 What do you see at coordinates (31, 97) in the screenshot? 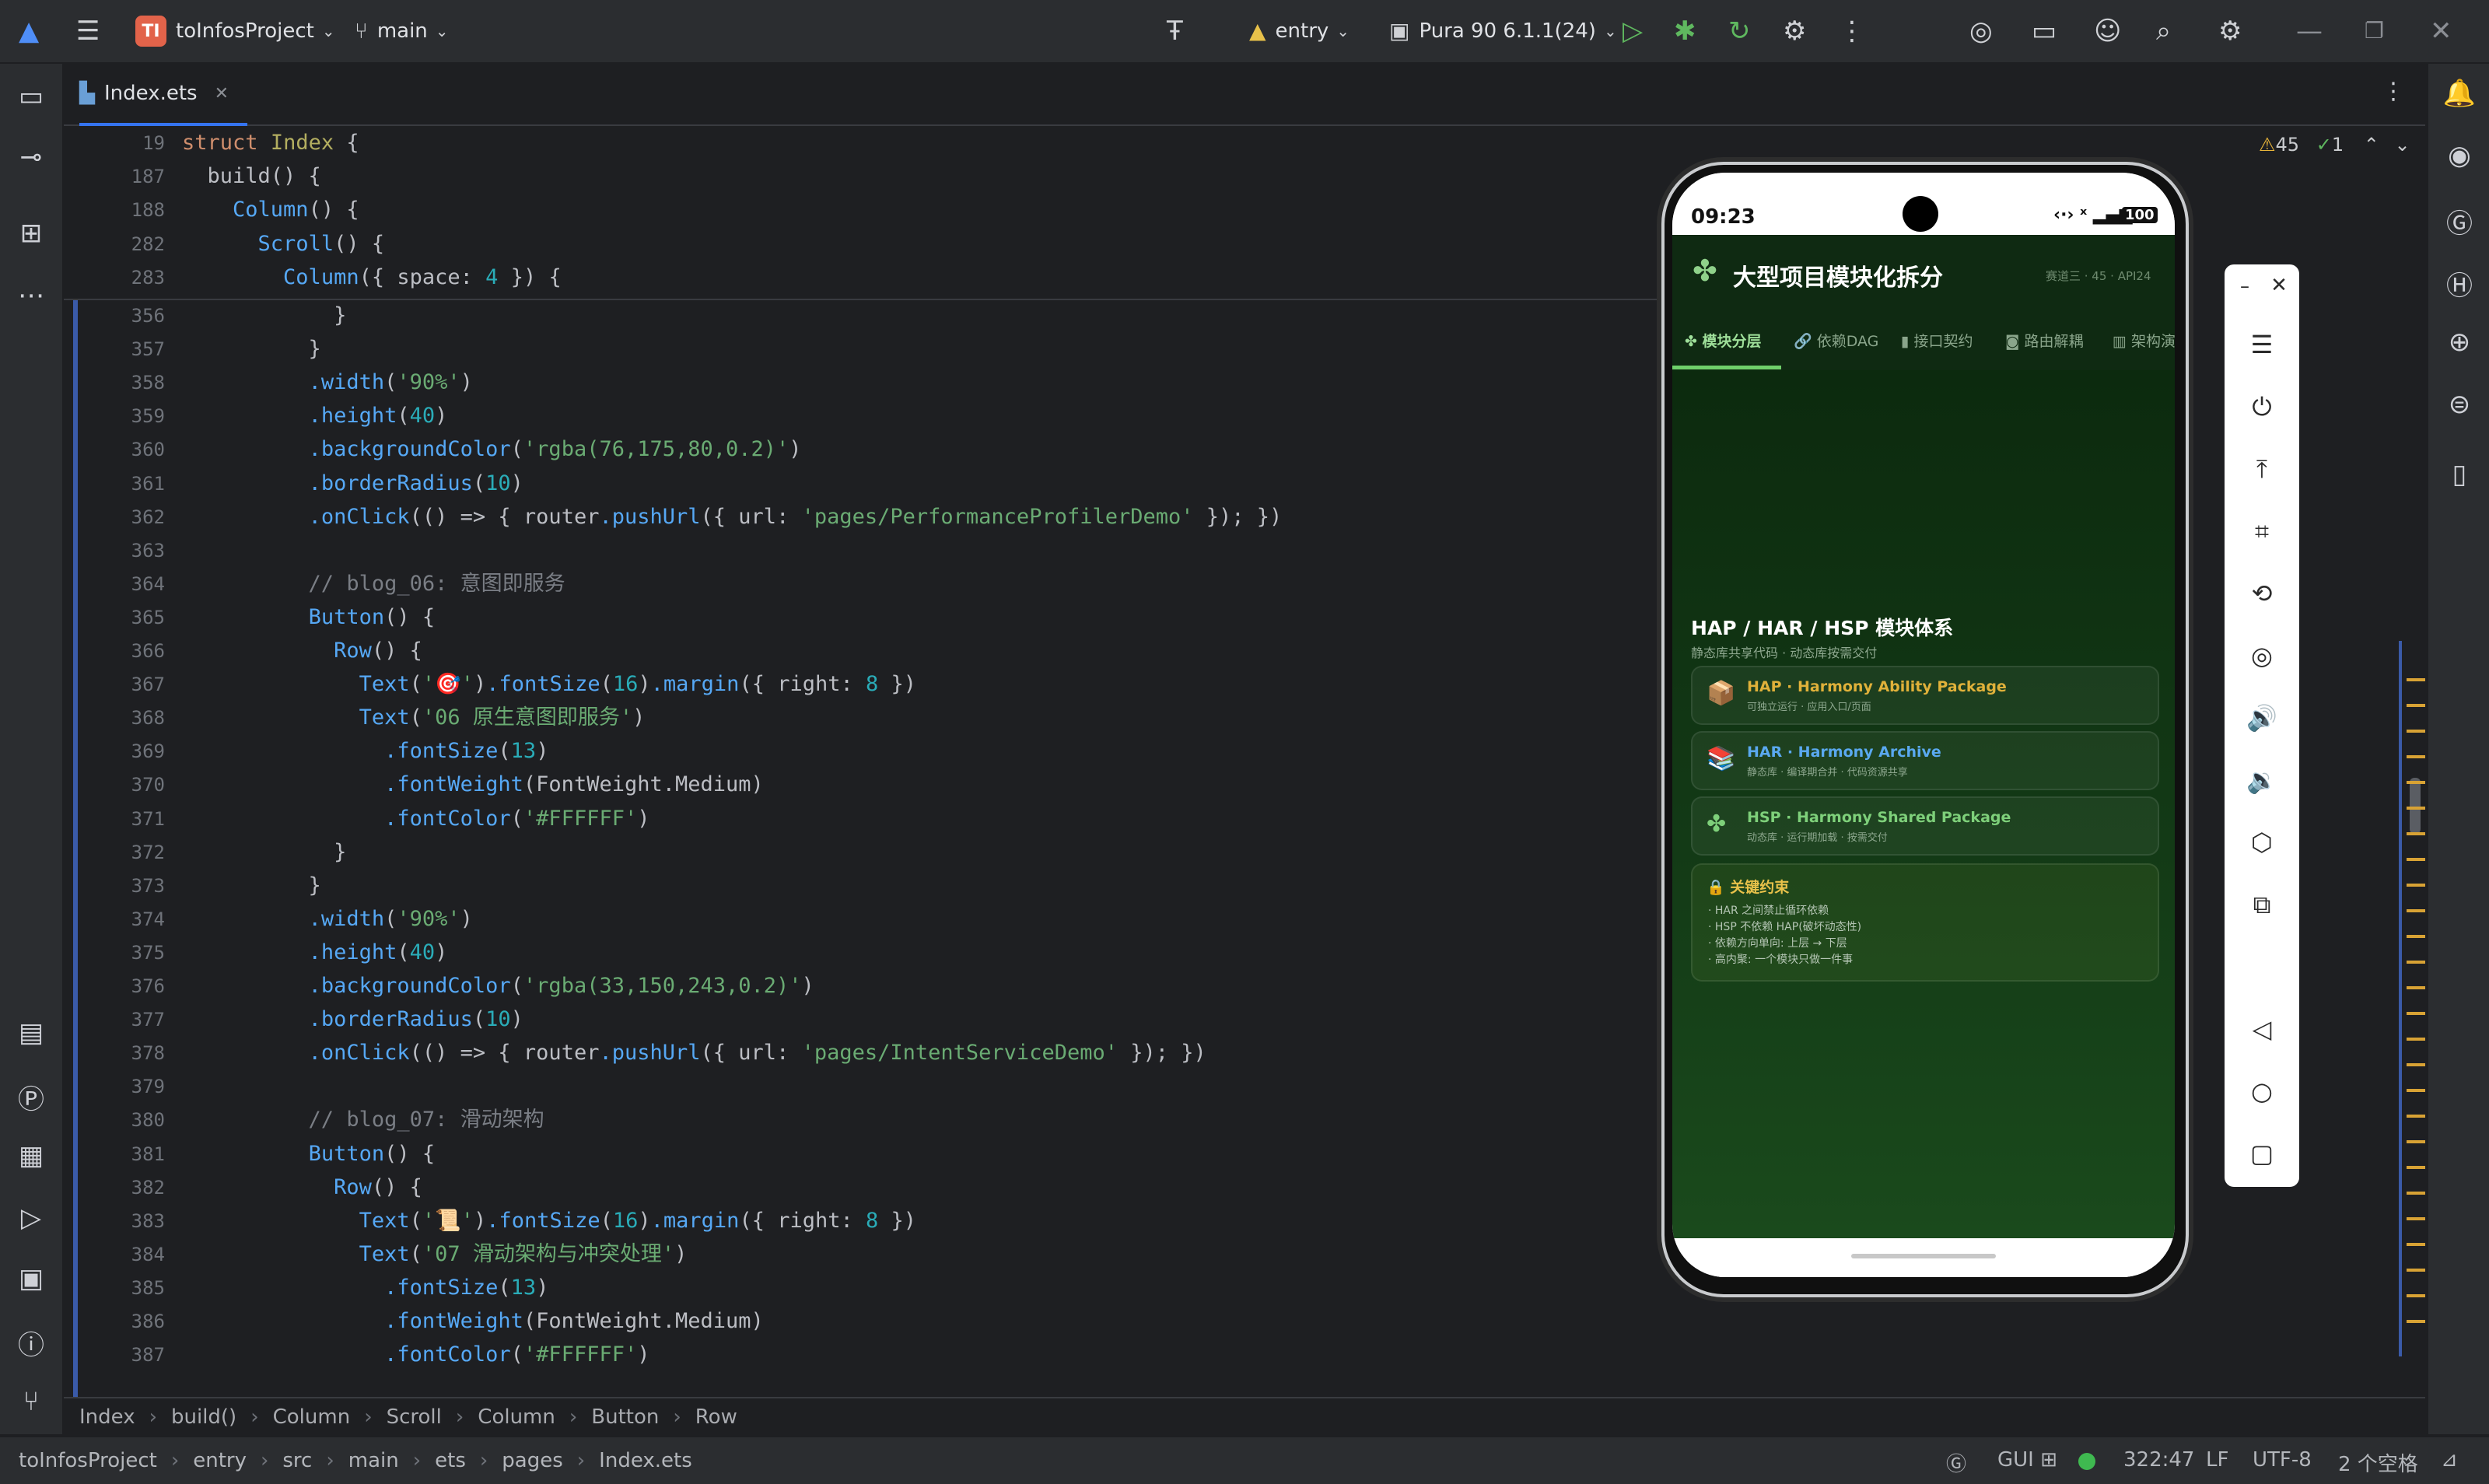
I see `project-folder-icon: ▭` at bounding box center [31, 97].